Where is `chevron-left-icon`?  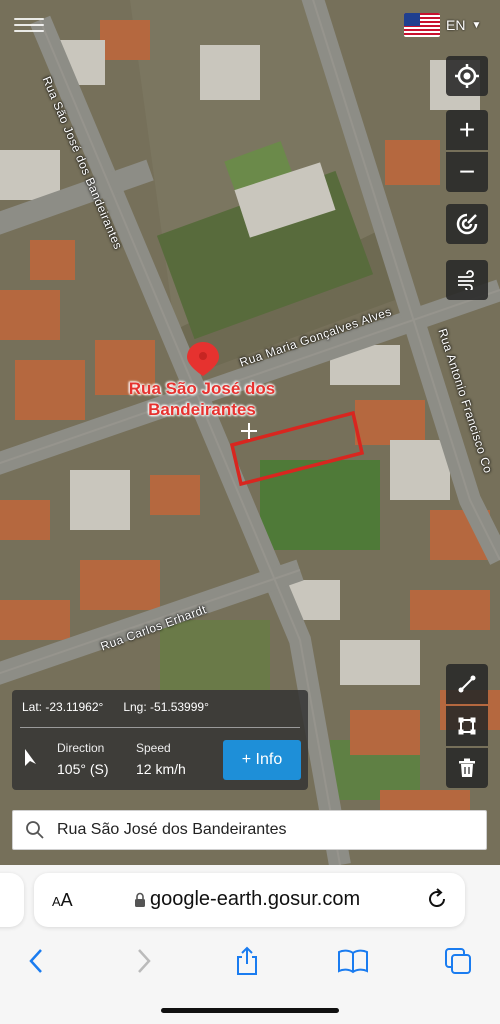
chevron-left-icon is located at coordinates (35, 961).